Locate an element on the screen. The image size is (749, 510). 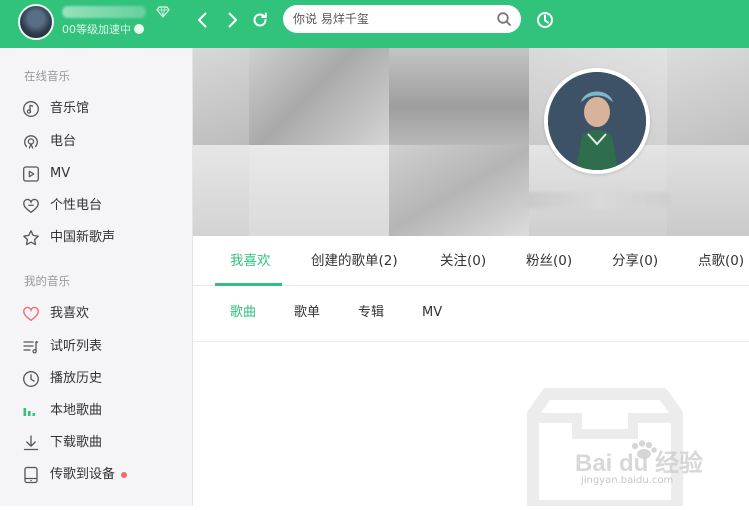
subtab-mv: MV is located at coordinates (432, 313).